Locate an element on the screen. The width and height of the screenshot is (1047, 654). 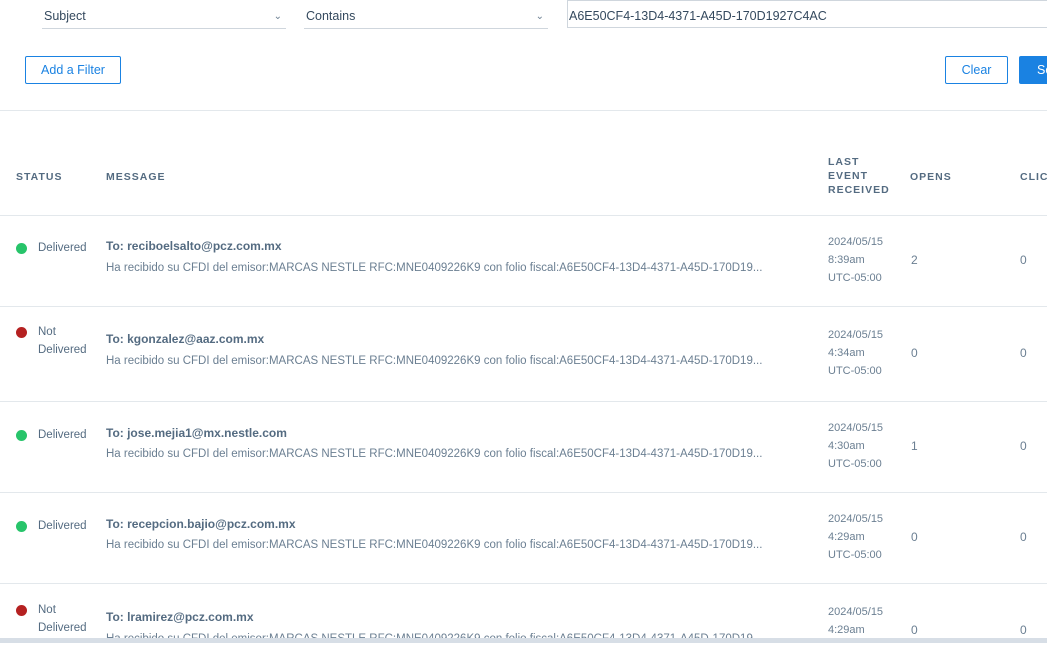
recipient: To: lramirez@pcz.com.mx is located at coordinates (180, 617).